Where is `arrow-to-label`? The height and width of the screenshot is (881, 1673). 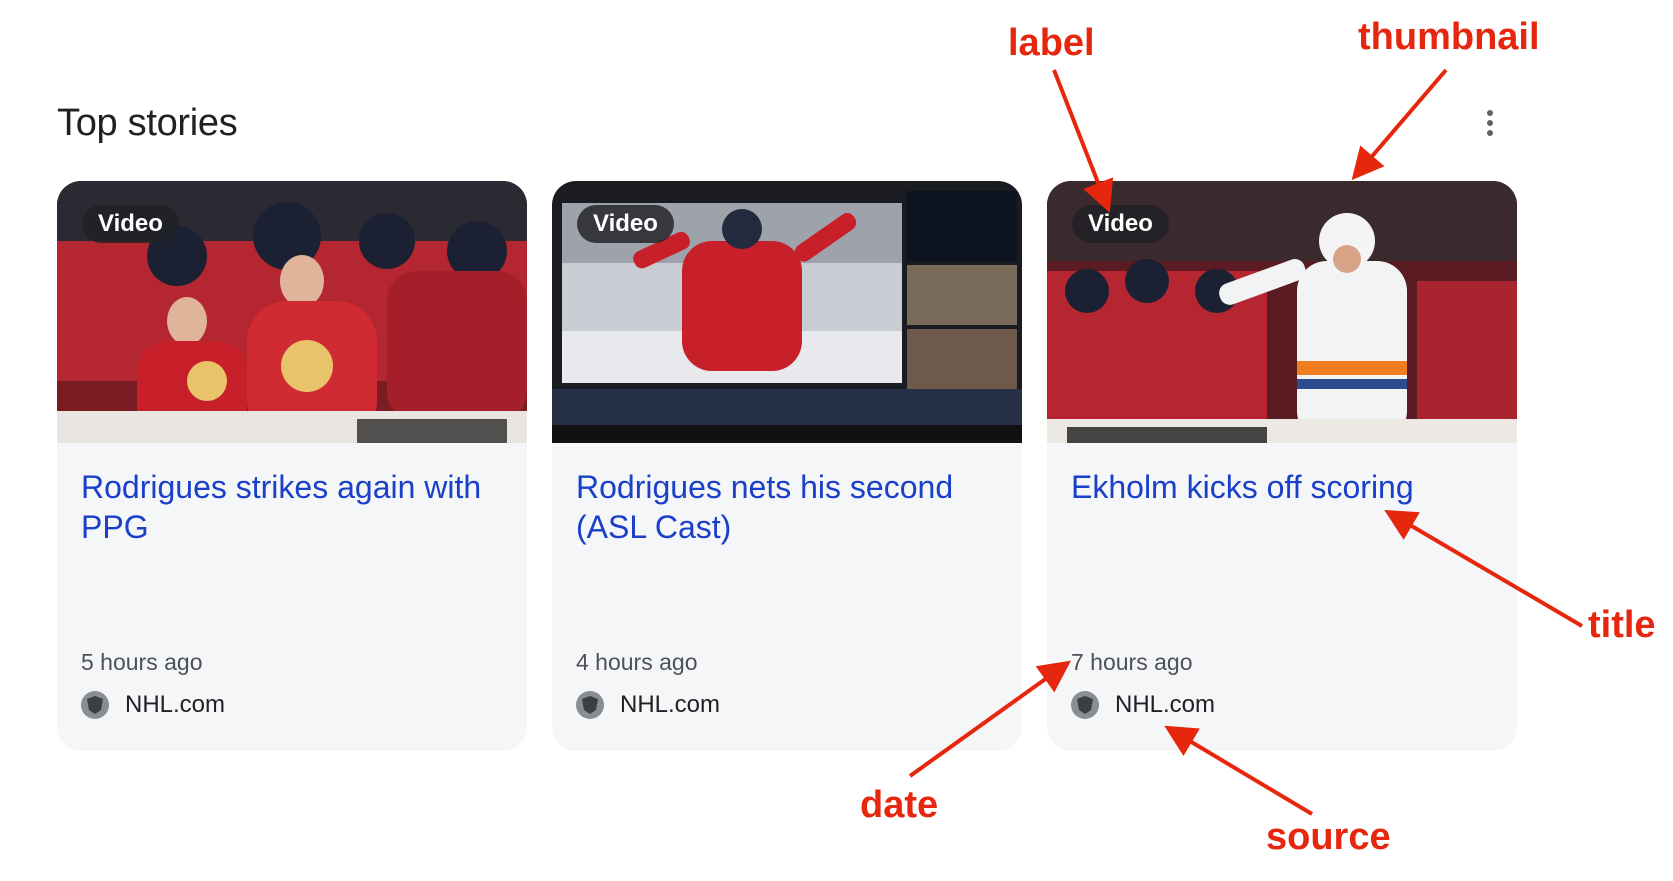 arrow-to-label is located at coordinates (1083, 141).